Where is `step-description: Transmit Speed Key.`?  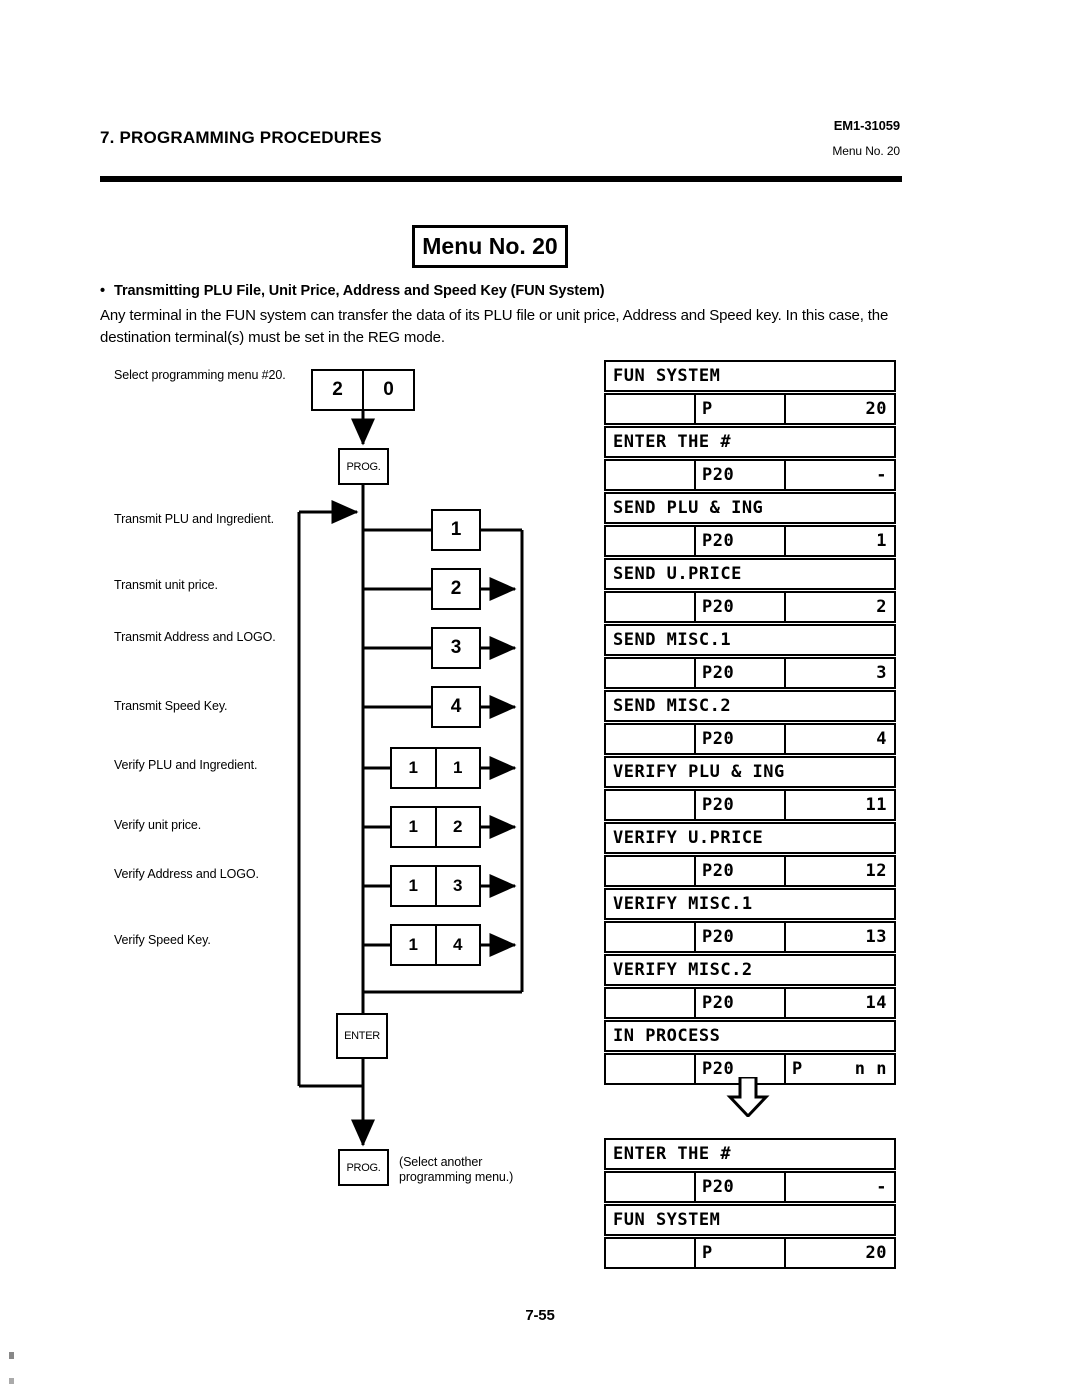
step-description: Transmit Speed Key. is located at coordinates (171, 706).